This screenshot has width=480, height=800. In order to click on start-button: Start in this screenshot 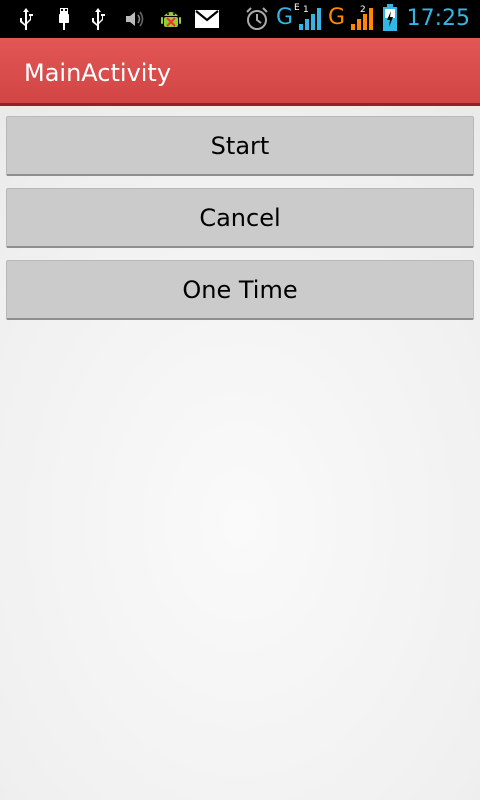, I will do `click(240, 146)`.